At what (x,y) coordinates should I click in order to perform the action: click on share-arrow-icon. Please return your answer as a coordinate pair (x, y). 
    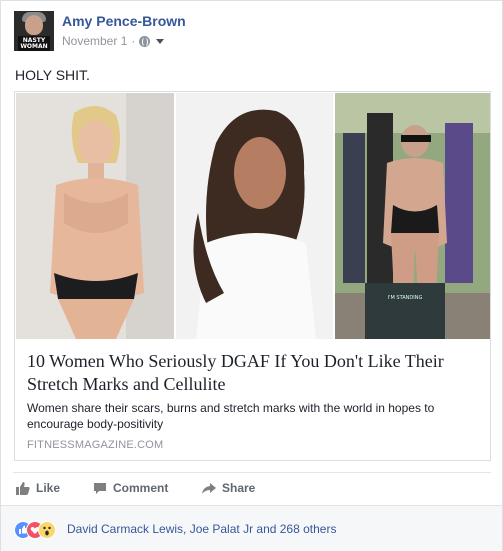
    Looking at the image, I should click on (209, 488).